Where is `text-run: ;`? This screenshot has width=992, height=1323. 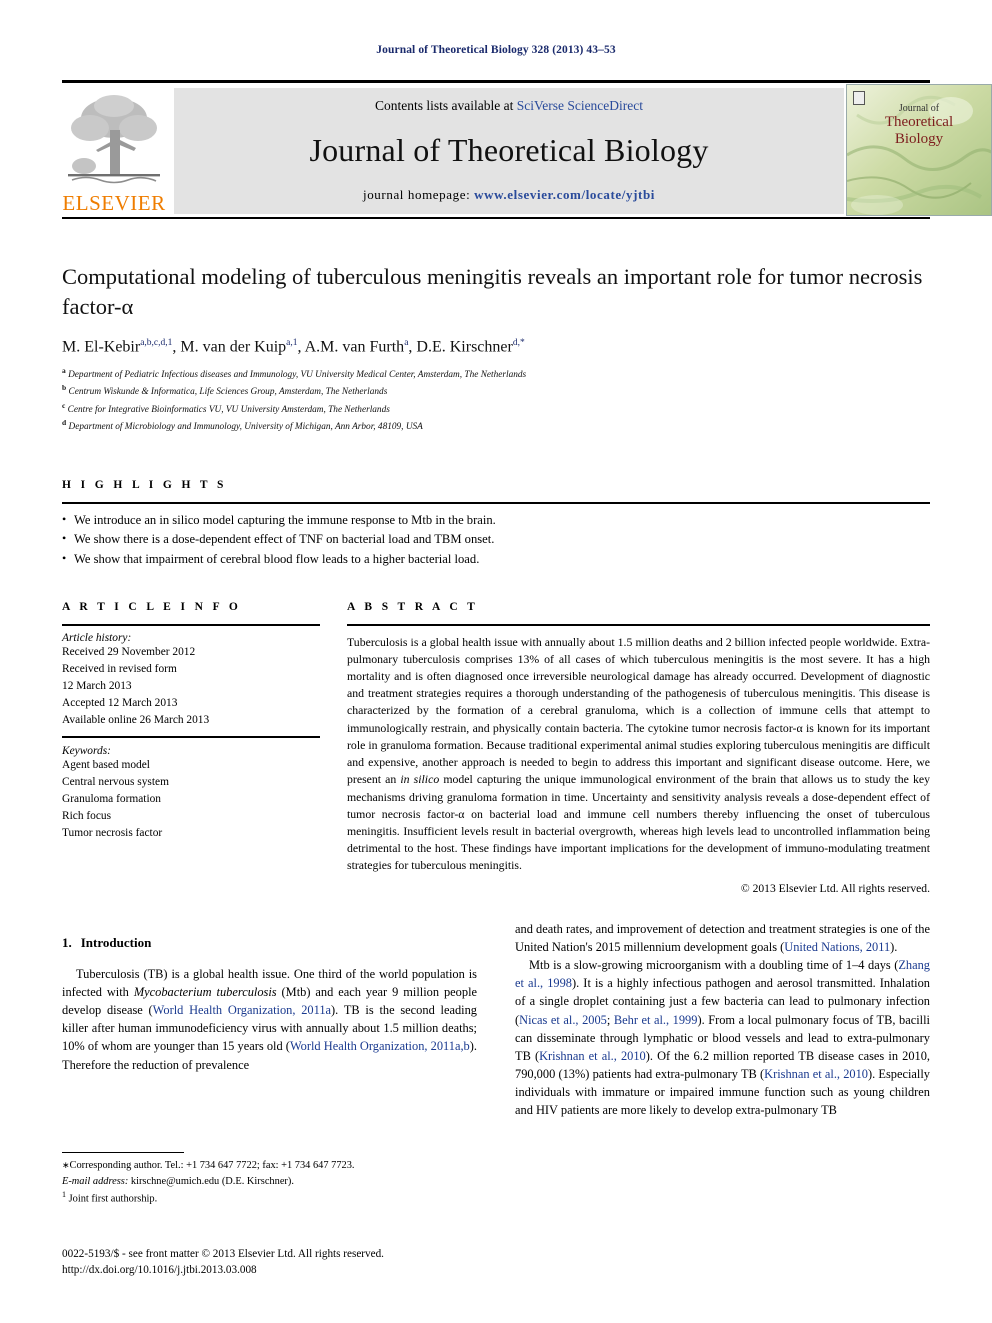
text-run: ; is located at coordinates (610, 1019).